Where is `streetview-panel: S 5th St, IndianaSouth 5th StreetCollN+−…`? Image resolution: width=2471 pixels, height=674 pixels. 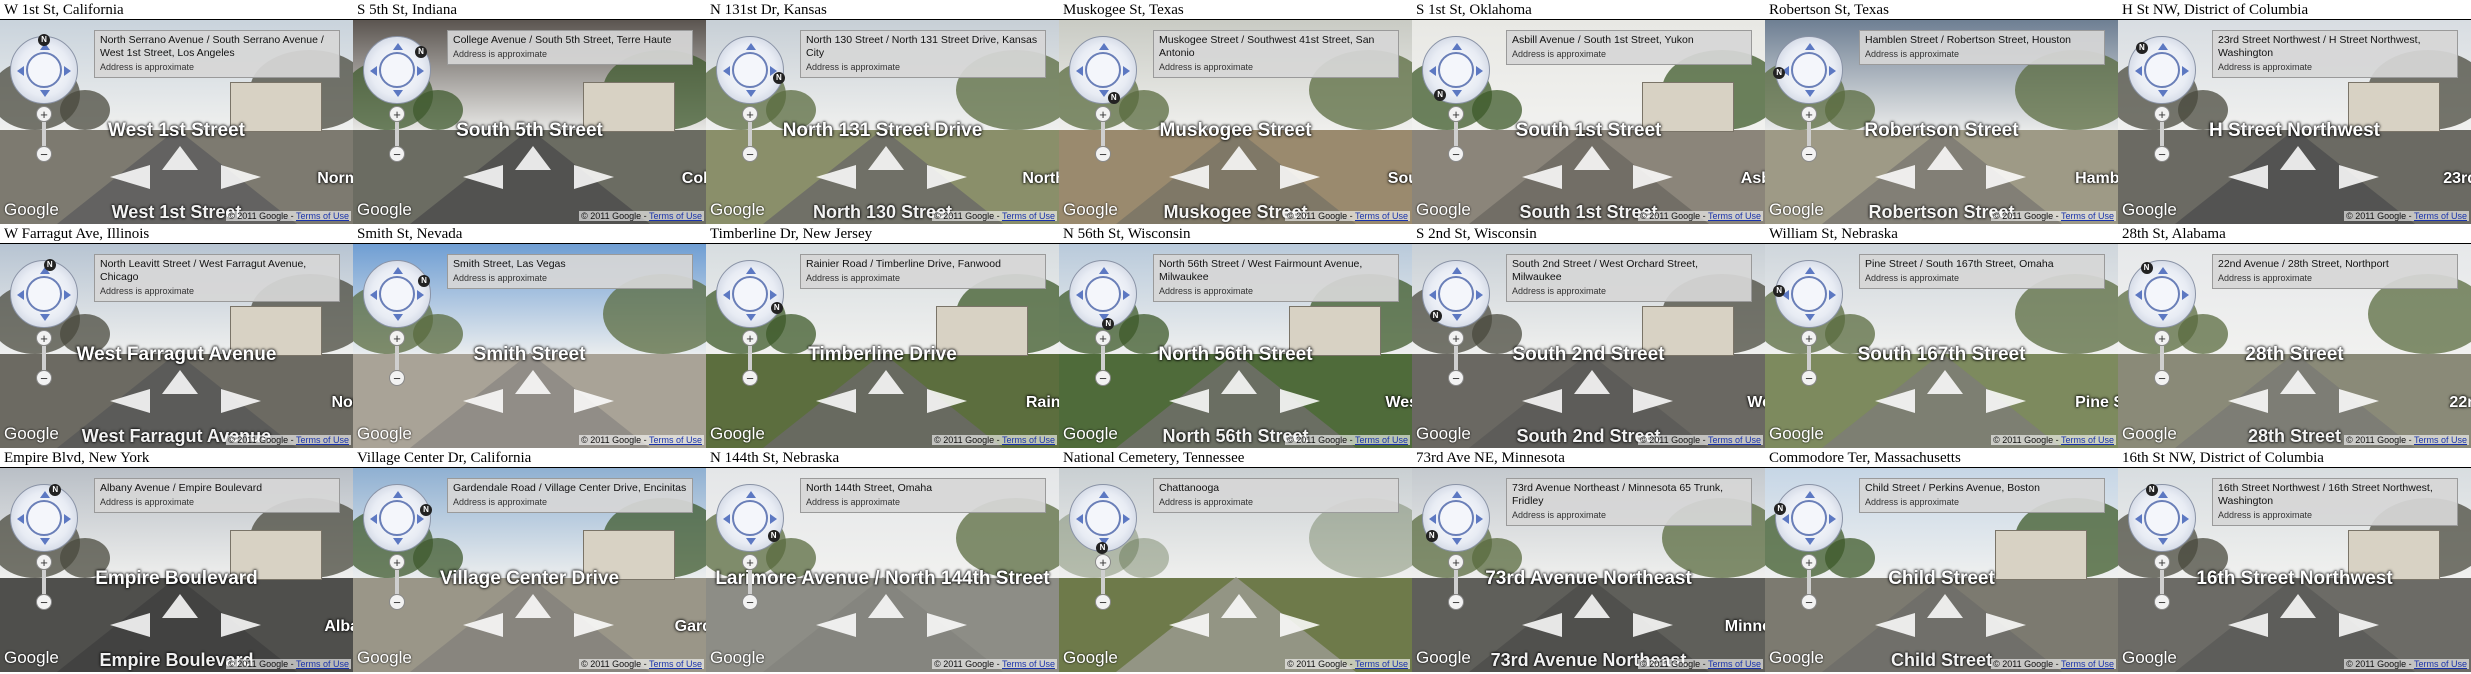 streetview-panel: S 5th St, IndianaSouth 5th StreetCollN+−… is located at coordinates (530, 112).